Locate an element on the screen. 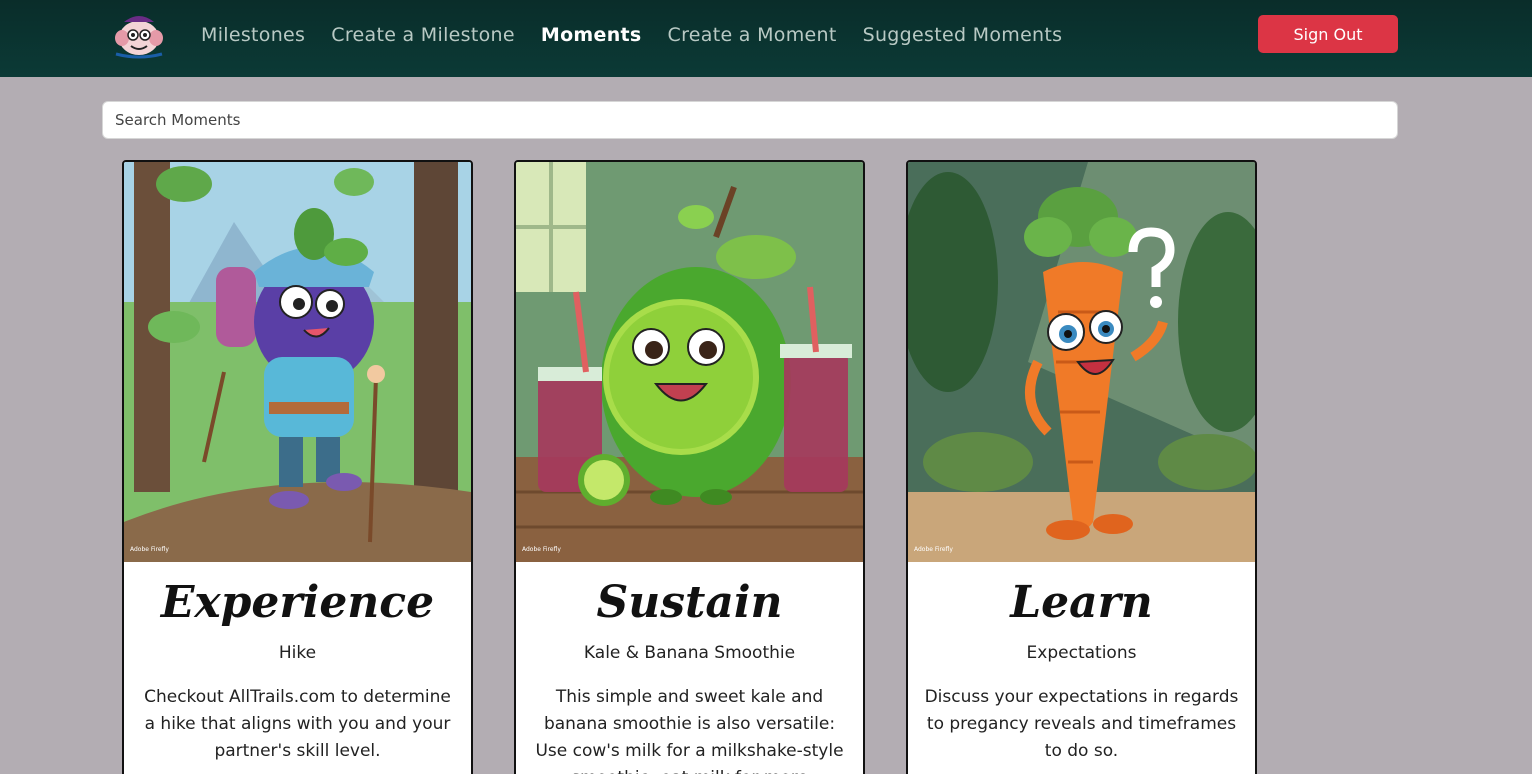  carrot-question-illustration-icon is located at coordinates (1081, 362).